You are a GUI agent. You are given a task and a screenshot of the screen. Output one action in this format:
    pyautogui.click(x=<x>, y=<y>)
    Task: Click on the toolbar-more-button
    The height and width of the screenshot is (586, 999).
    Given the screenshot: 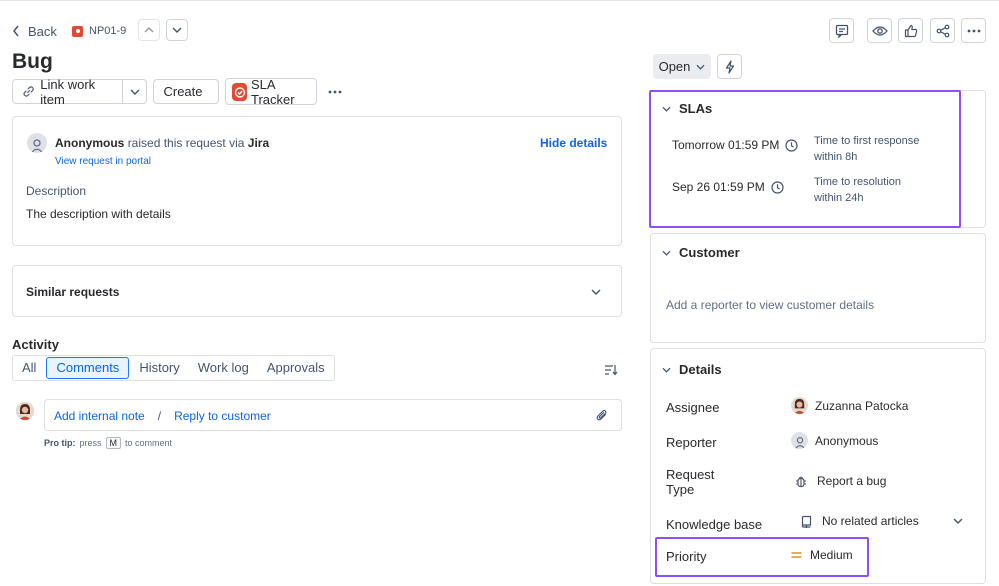 What is the action you would take?
    pyautogui.click(x=335, y=92)
    